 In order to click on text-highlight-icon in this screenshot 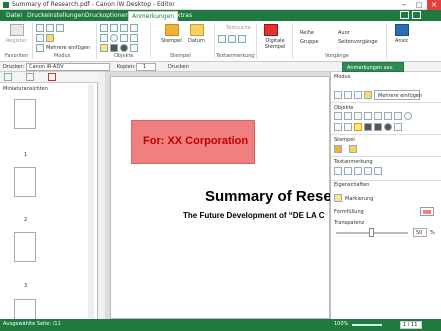, I will do `click(222, 39)`.